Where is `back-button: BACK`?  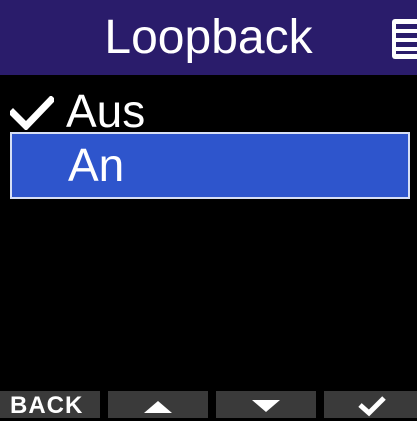 back-button: BACK is located at coordinates (50, 405).